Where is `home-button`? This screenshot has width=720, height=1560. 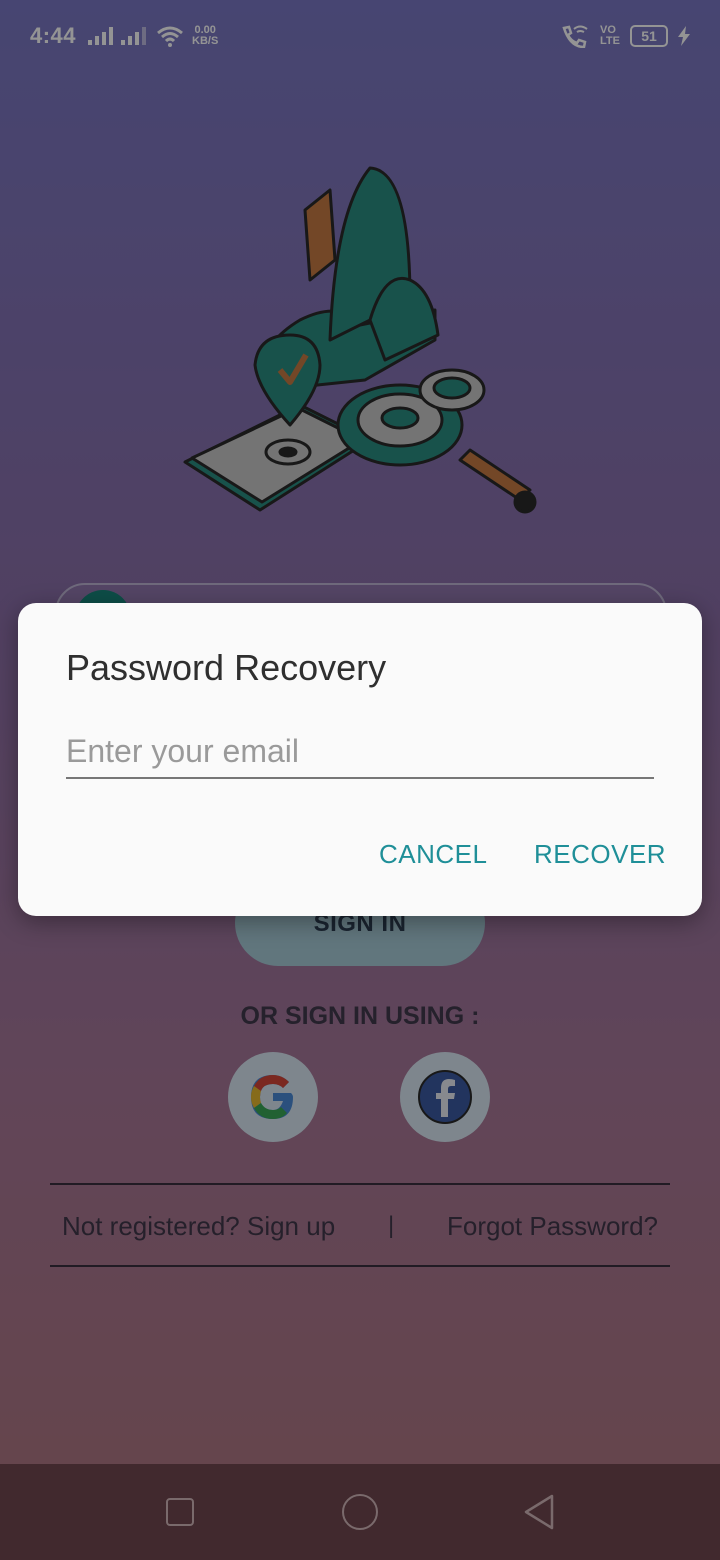
home-button is located at coordinates (360, 1512).